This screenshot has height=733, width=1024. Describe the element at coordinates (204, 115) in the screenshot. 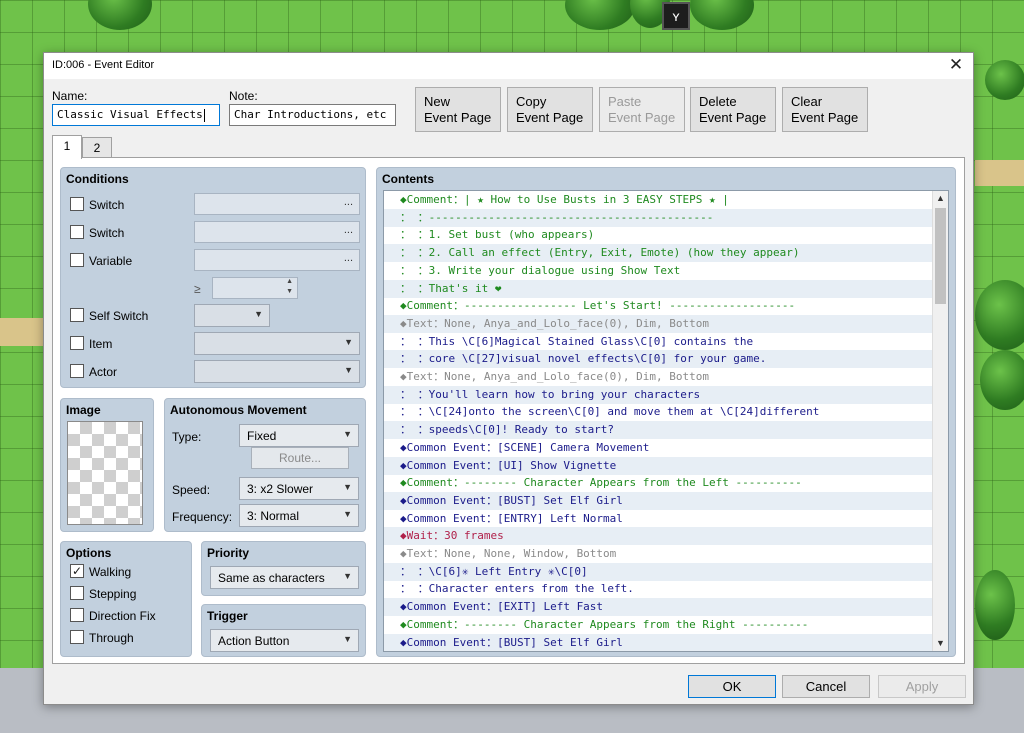

I see `text-caret` at that location.